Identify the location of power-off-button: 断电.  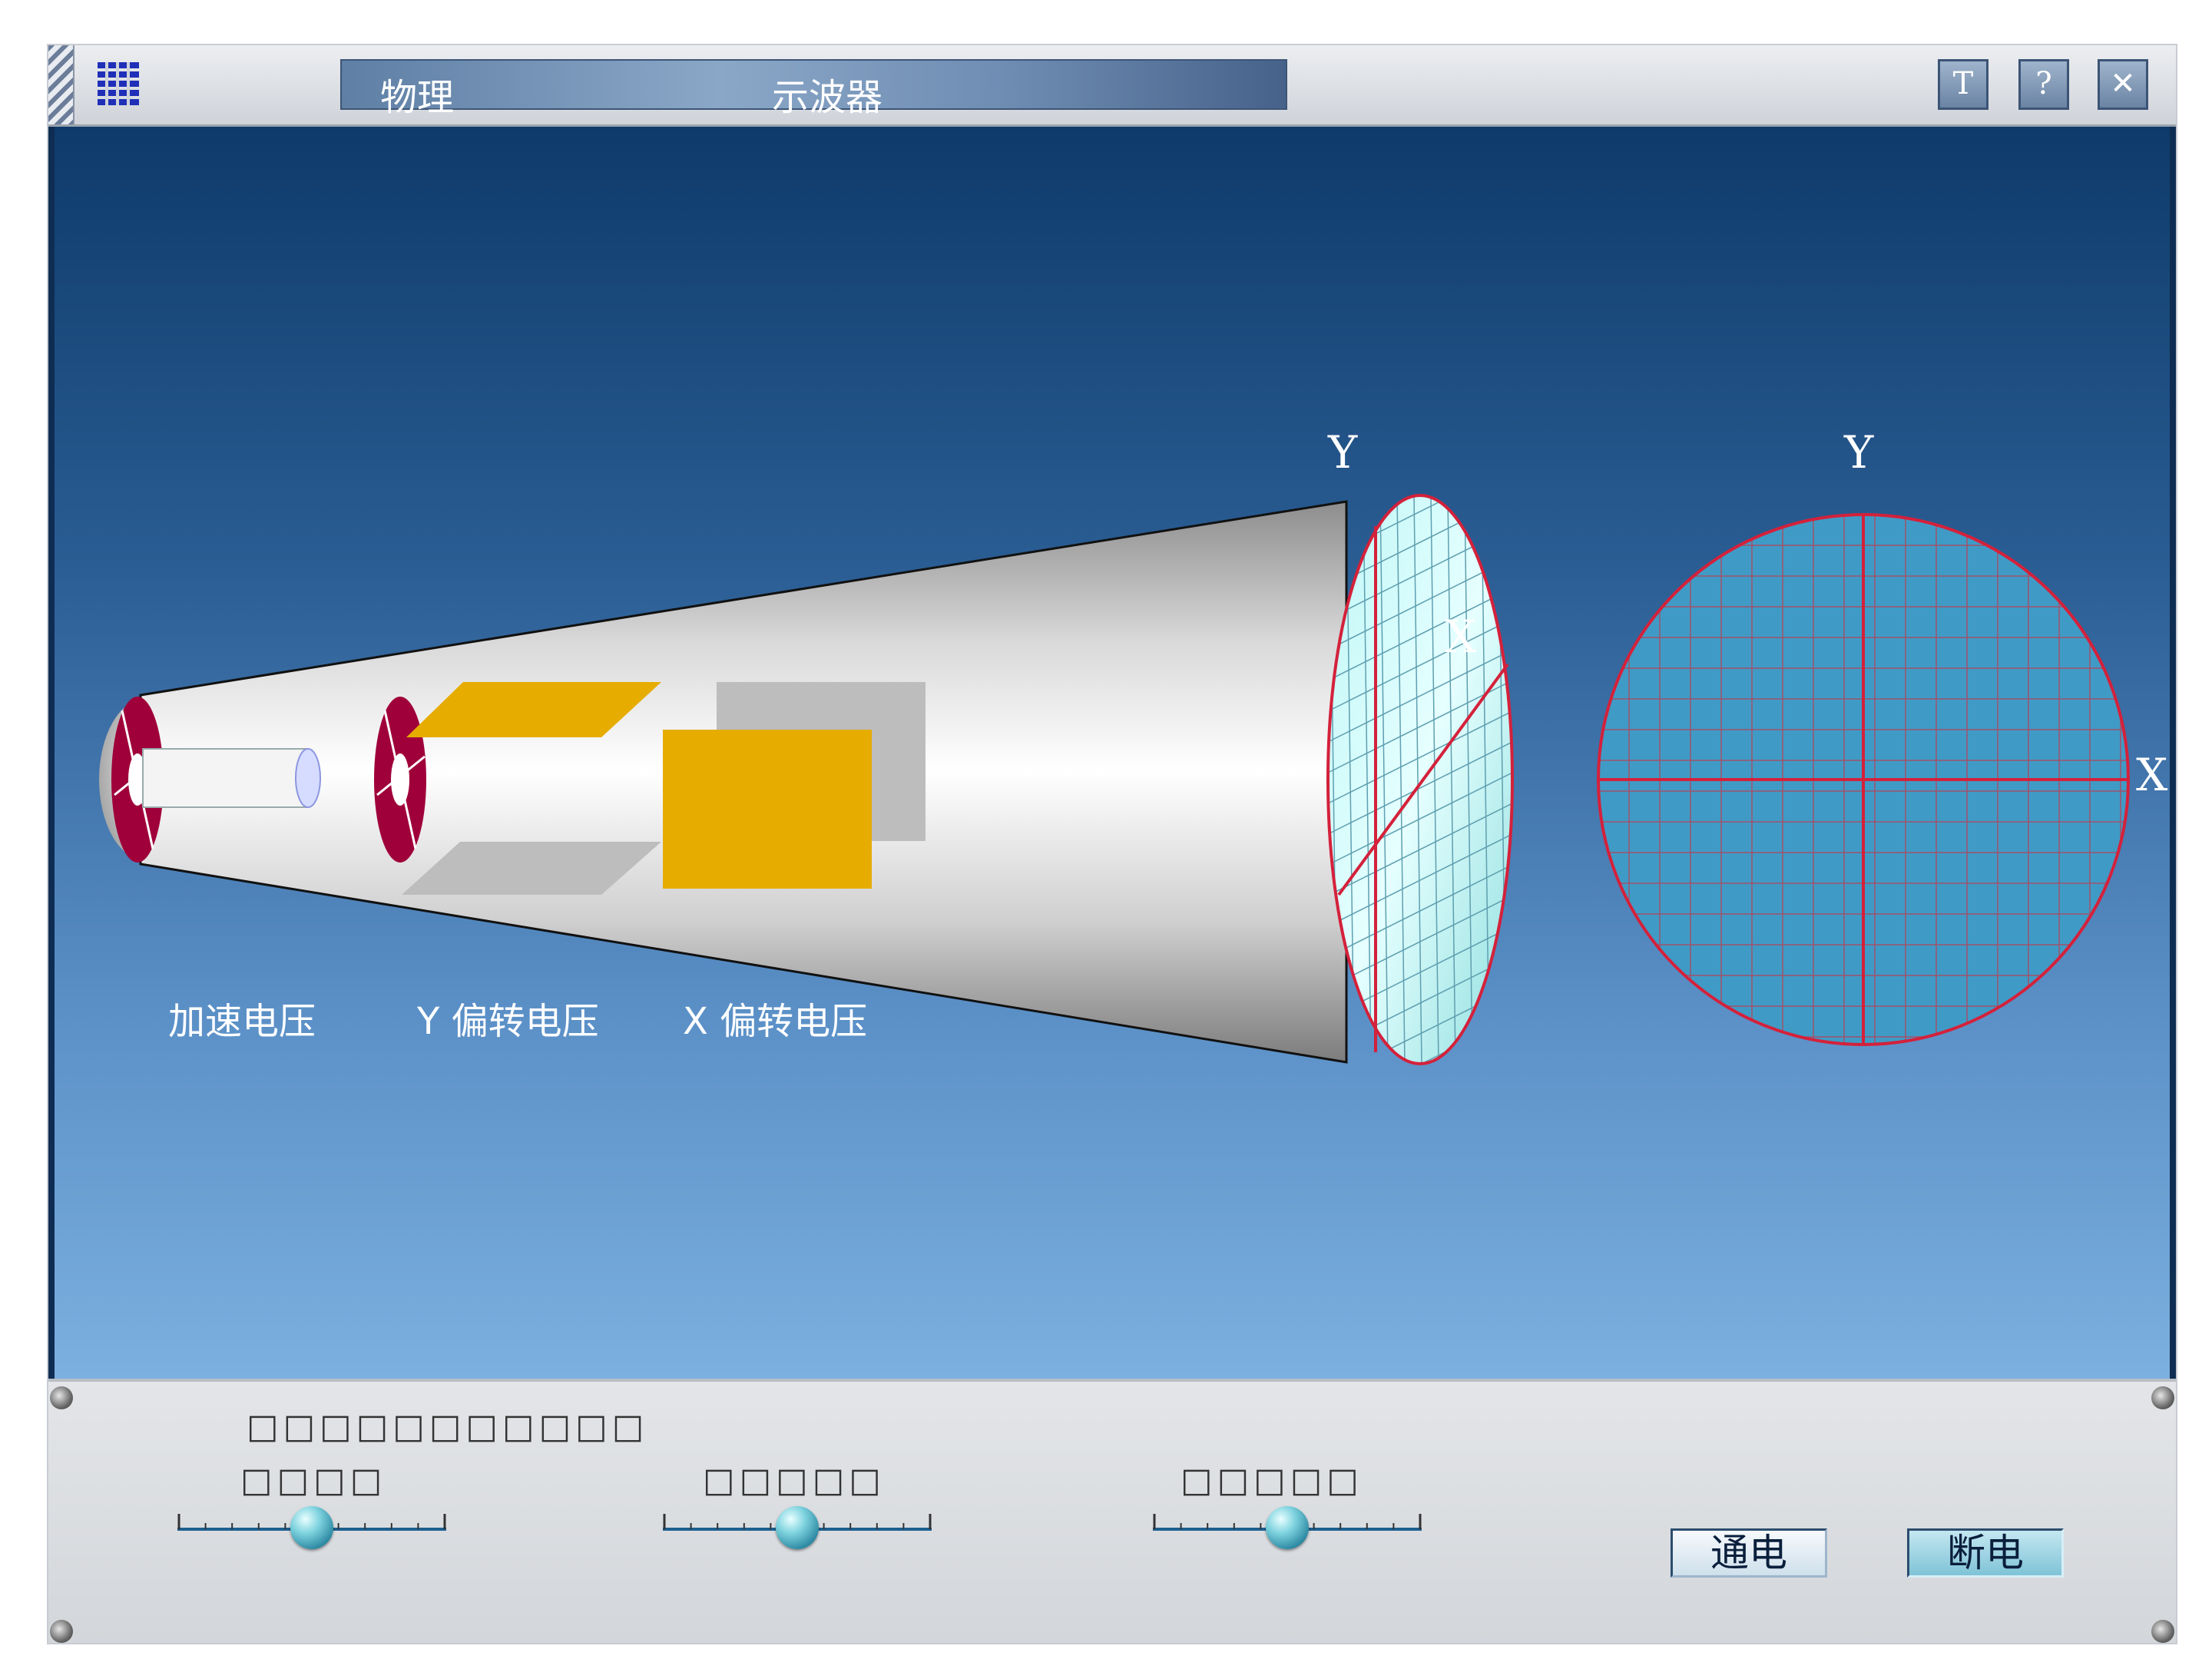
(1985, 1553).